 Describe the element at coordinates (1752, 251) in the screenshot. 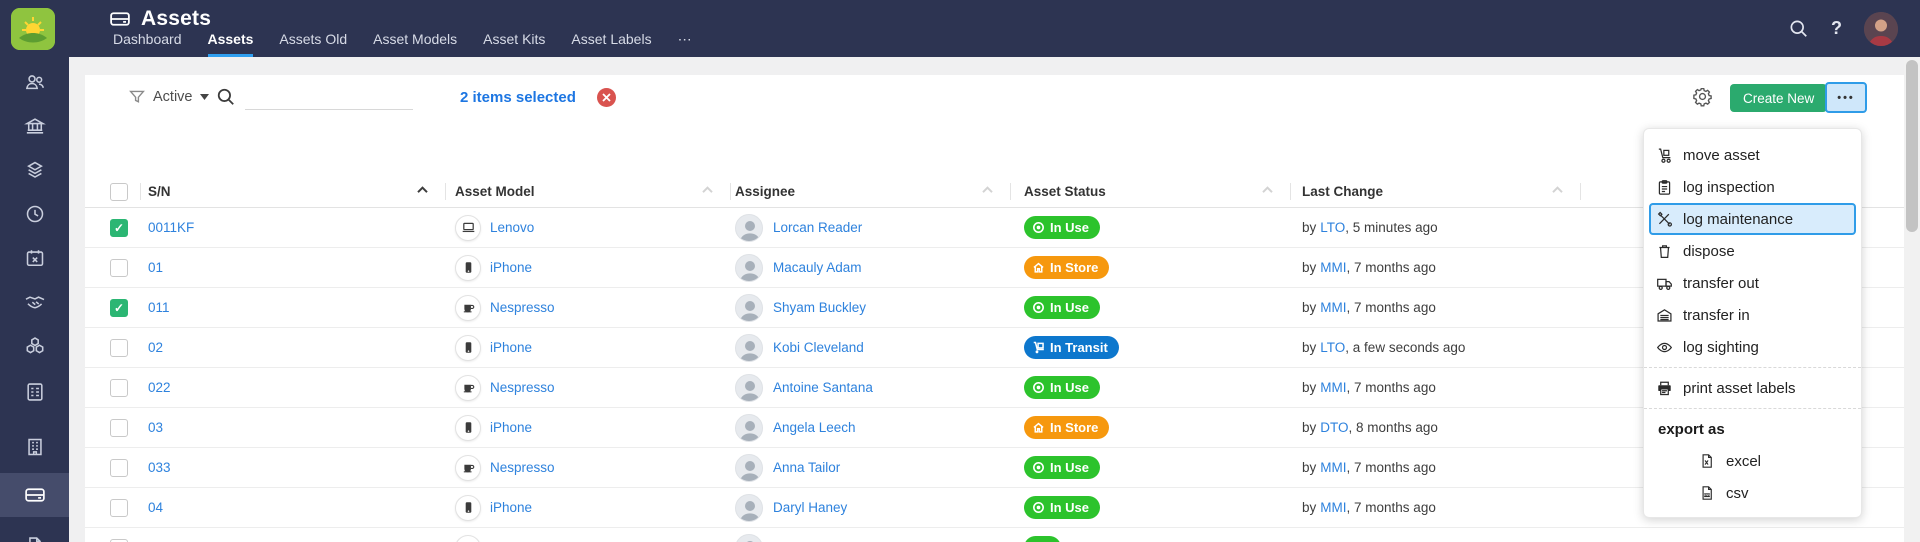

I see `menu-item-dispose: dispose` at that location.